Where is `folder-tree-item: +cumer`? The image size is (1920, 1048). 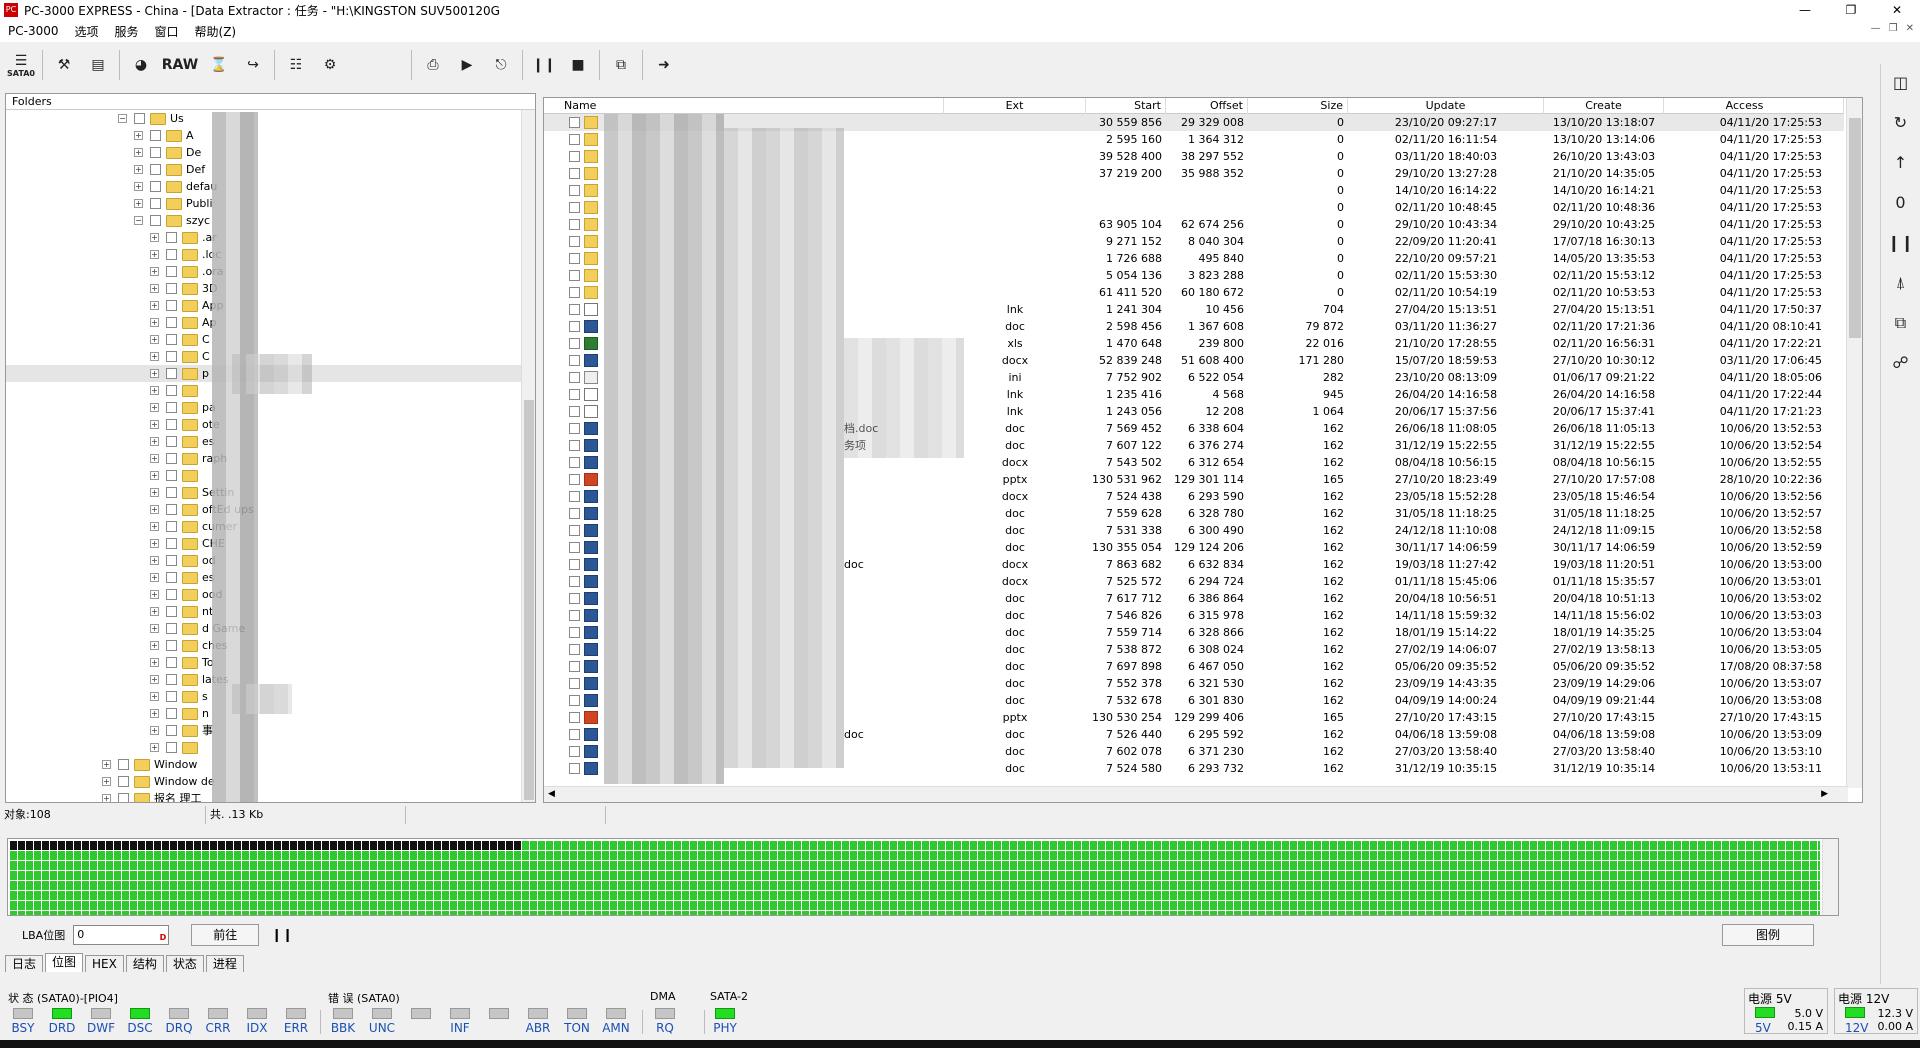
folder-tree-item: +cumer is located at coordinates (270, 526).